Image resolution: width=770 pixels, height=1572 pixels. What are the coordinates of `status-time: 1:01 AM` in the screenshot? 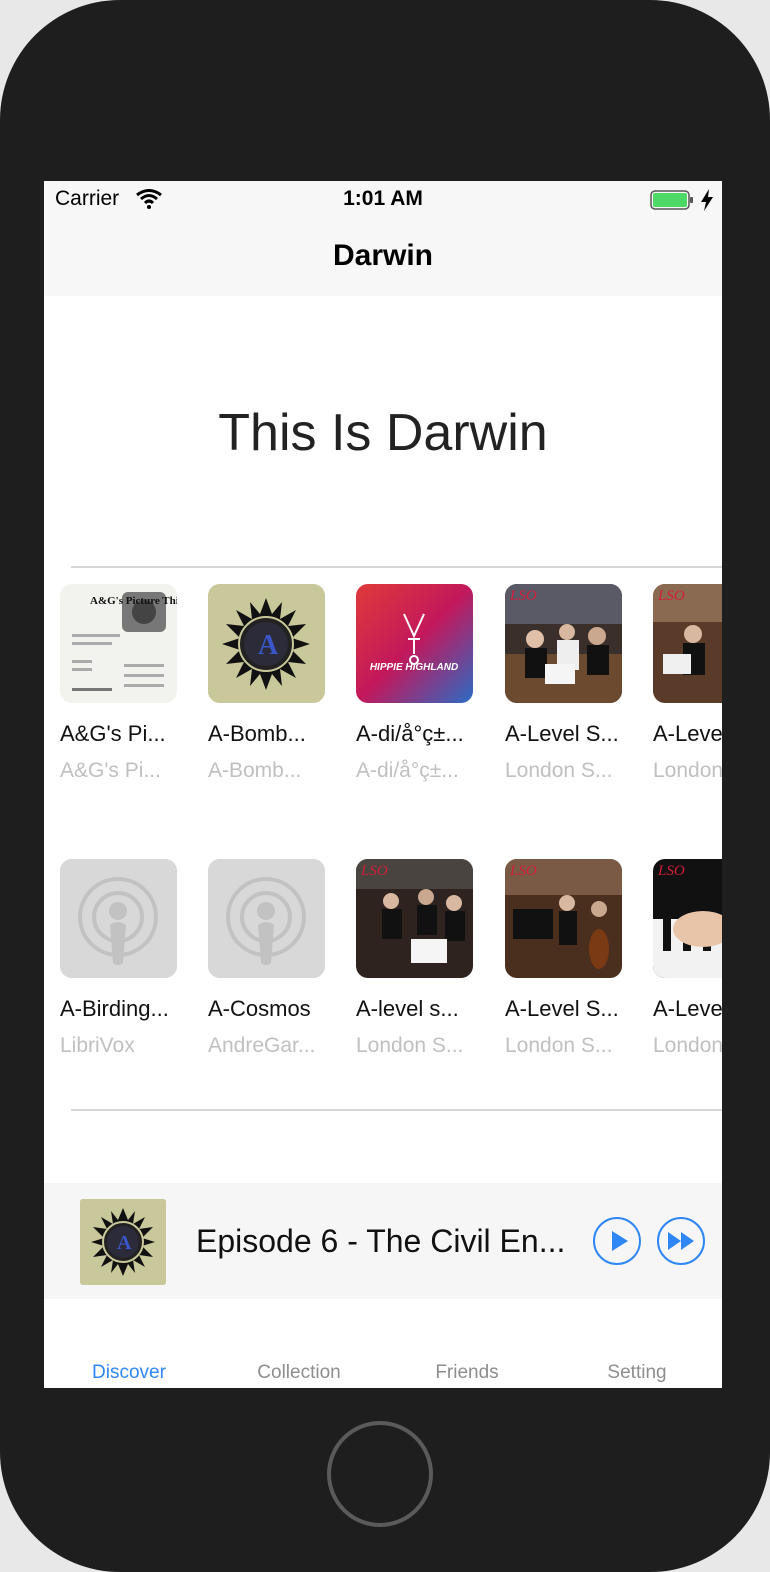 It's located at (383, 198).